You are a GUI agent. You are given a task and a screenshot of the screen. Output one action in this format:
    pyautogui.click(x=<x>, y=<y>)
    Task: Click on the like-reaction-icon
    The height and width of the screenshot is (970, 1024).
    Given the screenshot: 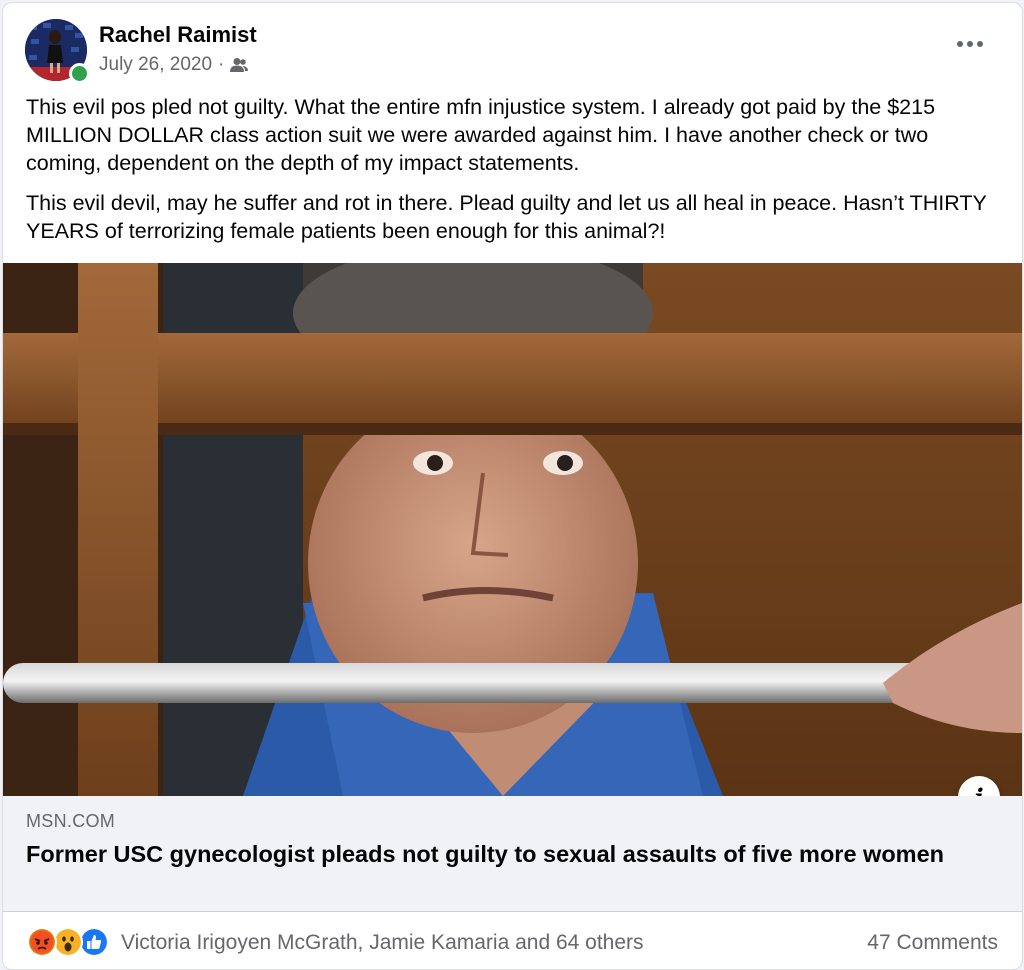 What is the action you would take?
    pyautogui.click(x=94, y=942)
    